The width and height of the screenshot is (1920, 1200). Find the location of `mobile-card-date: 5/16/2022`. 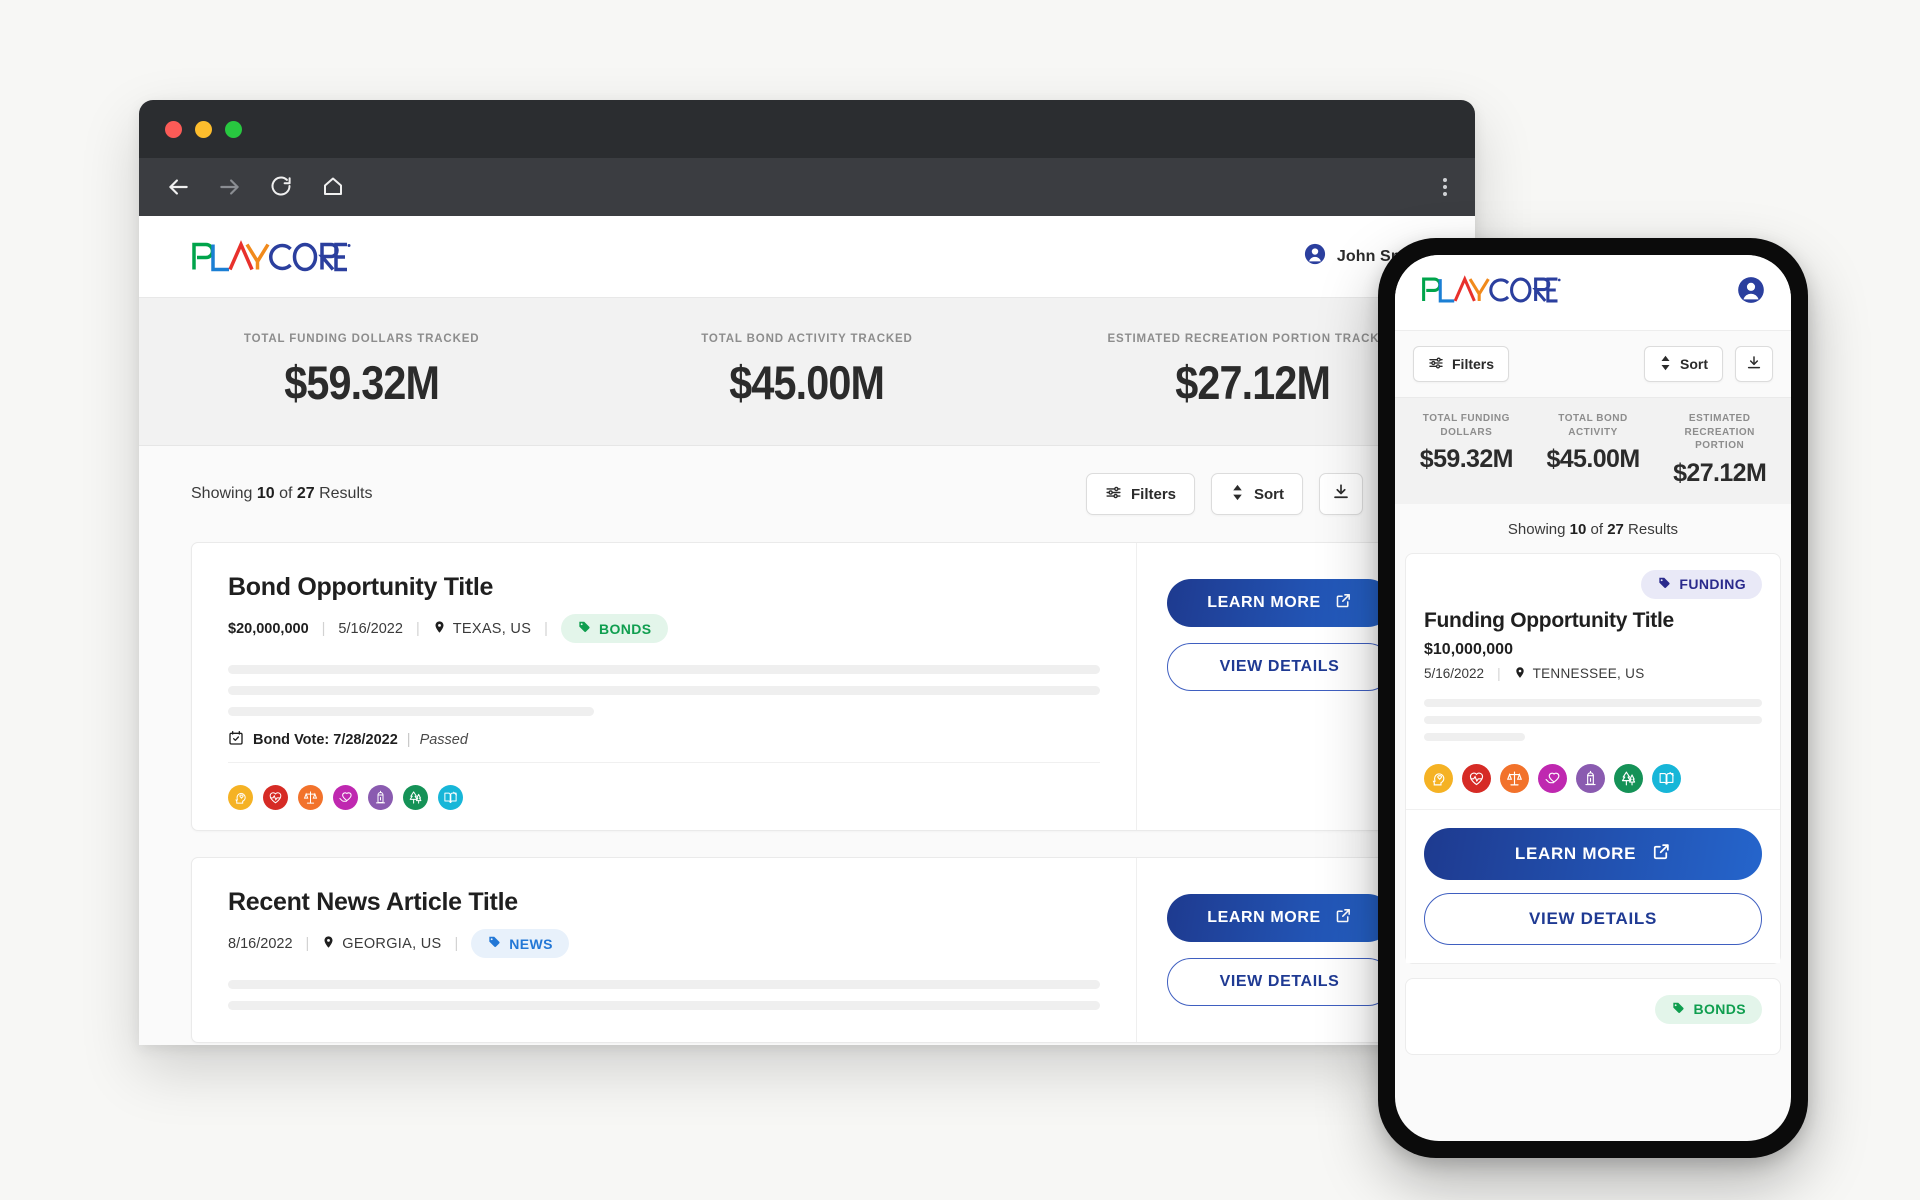

mobile-card-date: 5/16/2022 is located at coordinates (1454, 673).